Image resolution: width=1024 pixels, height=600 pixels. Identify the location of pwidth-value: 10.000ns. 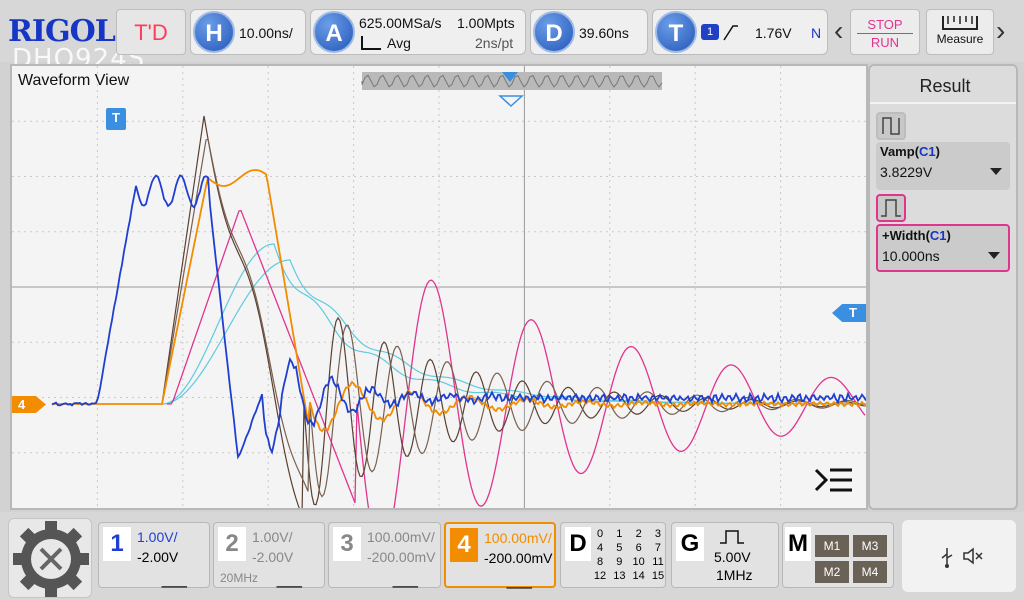
(911, 256).